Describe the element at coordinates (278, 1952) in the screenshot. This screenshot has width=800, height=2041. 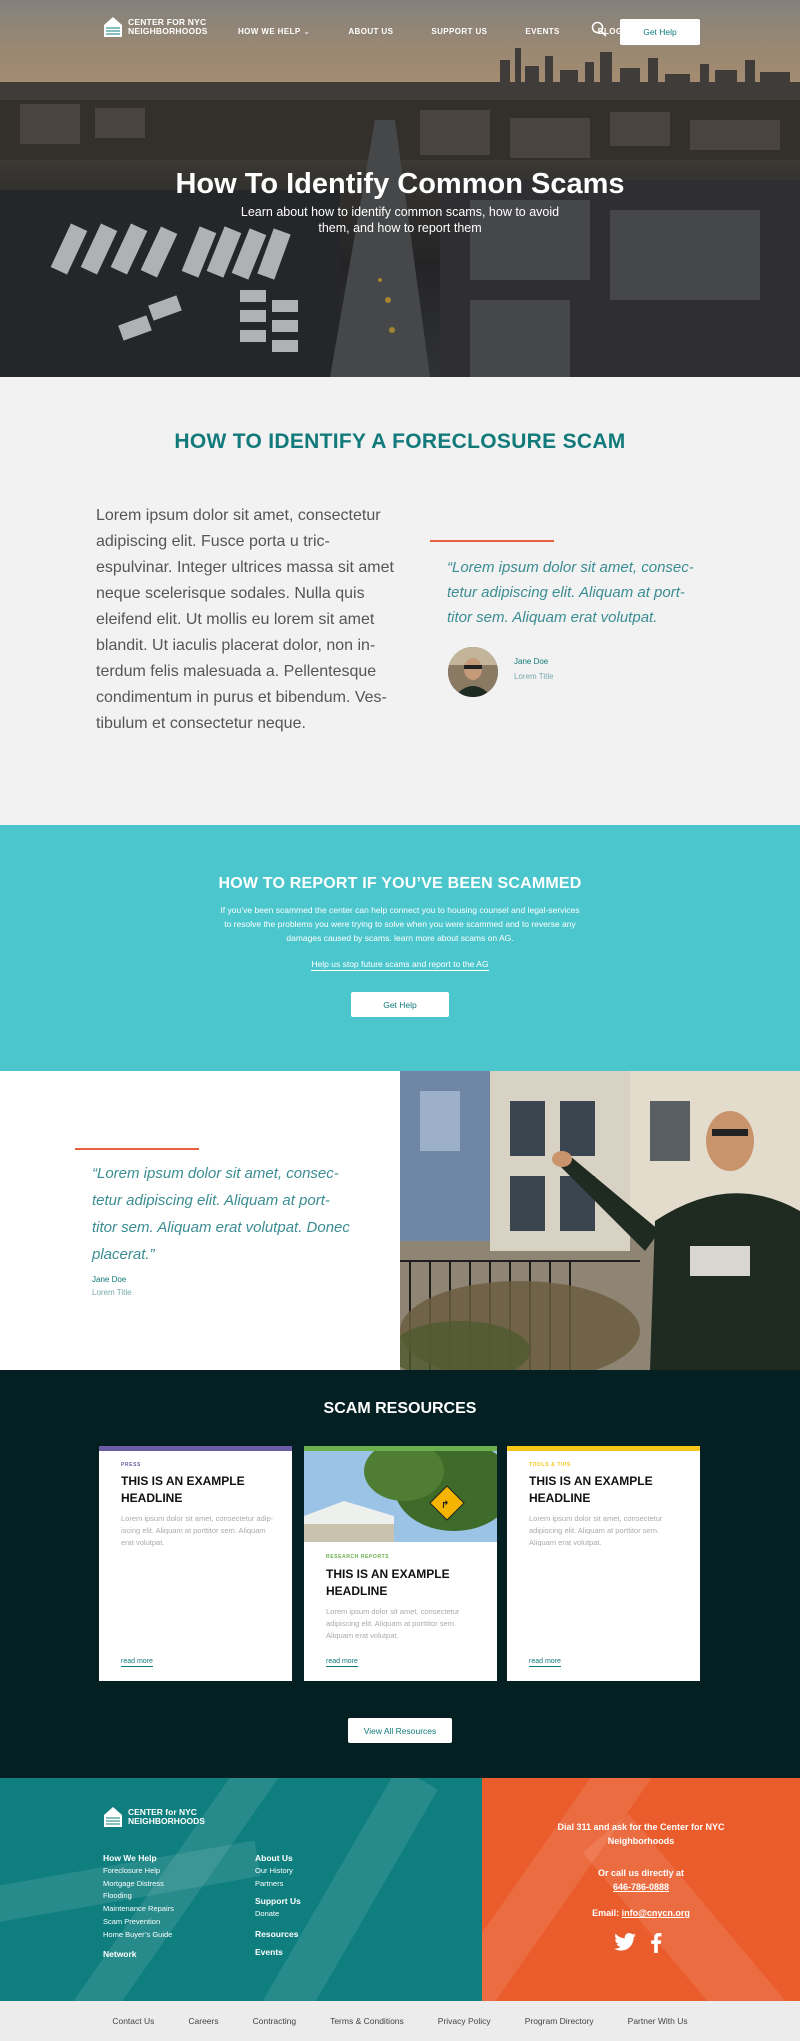
I see `footer-heading-events: Events` at that location.